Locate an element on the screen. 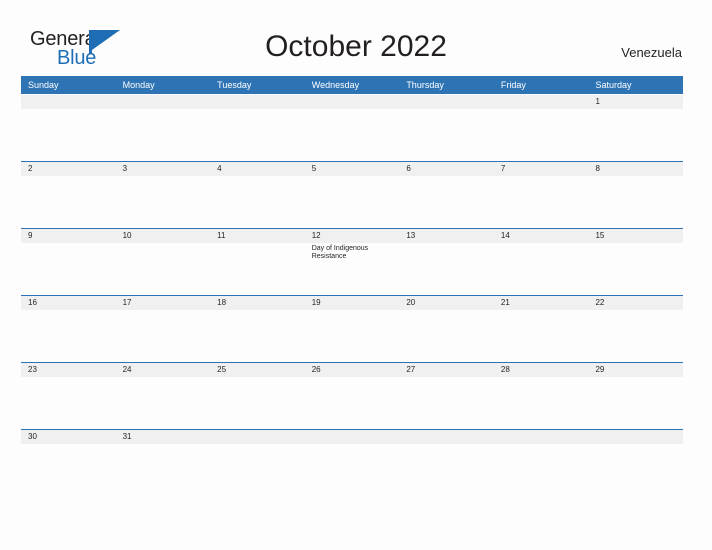  day-number: 8 is located at coordinates (635, 169).